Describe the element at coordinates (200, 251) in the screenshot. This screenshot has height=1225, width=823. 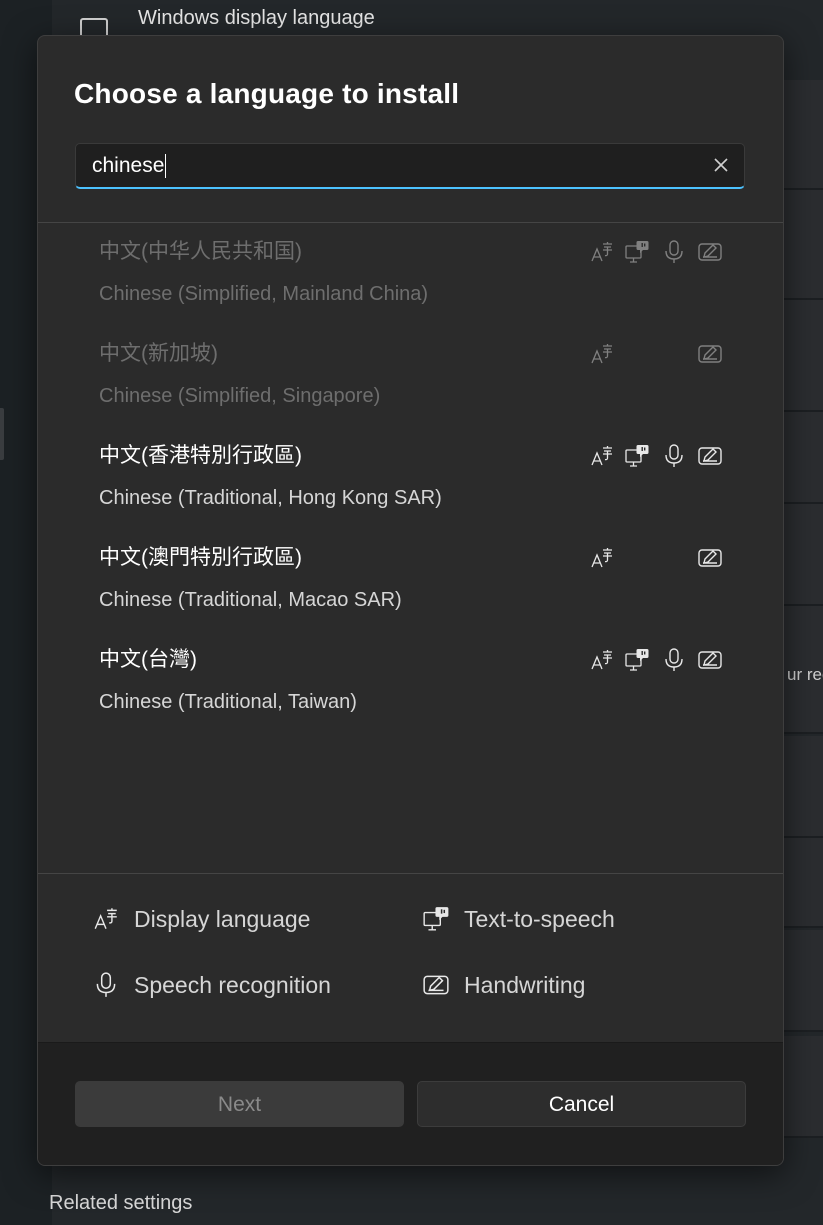
I see `language-native-name: 中文(中华人民共和国)` at that location.